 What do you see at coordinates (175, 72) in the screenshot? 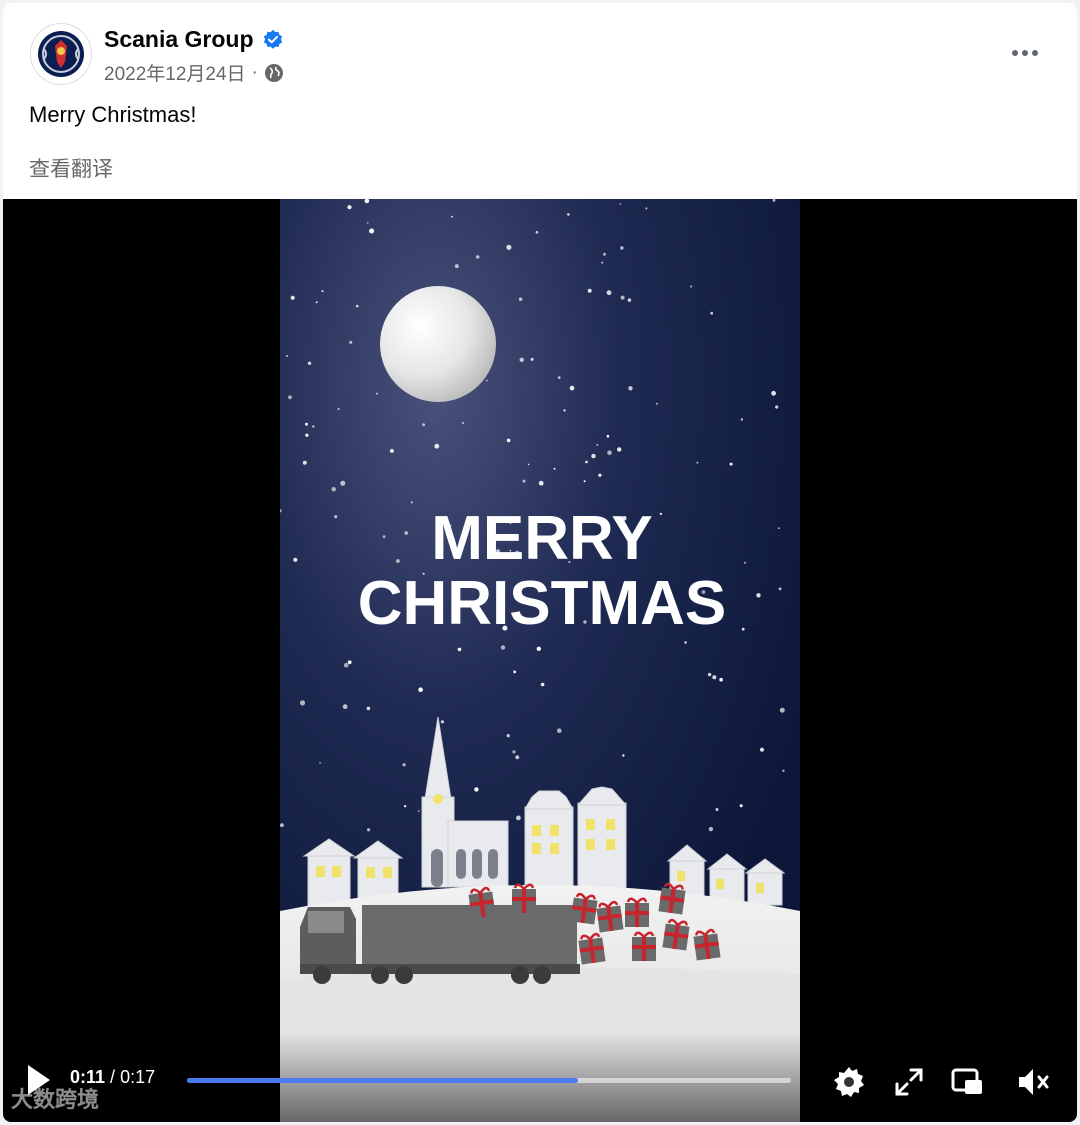
I see `post-date: 2022年12月24日` at bounding box center [175, 72].